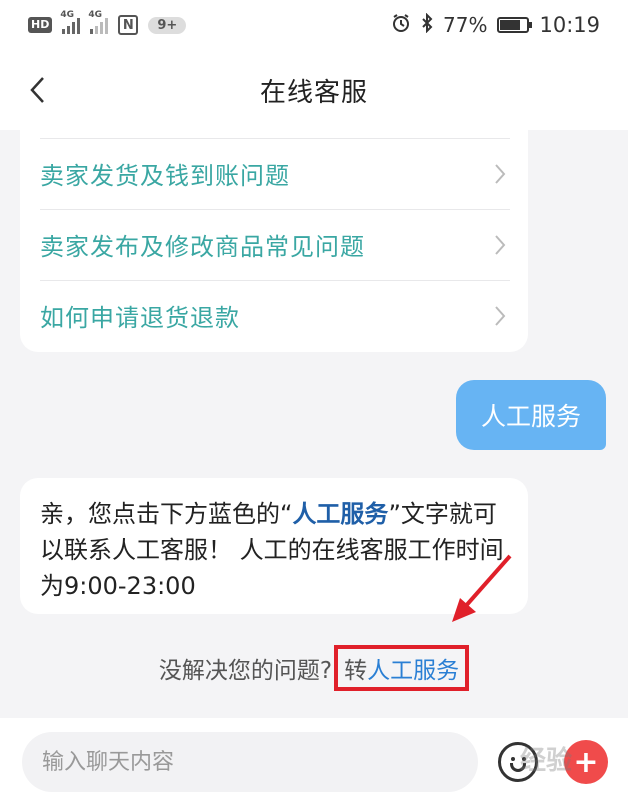  Describe the element at coordinates (401, 25) in the screenshot. I see `alarm-icon` at that location.